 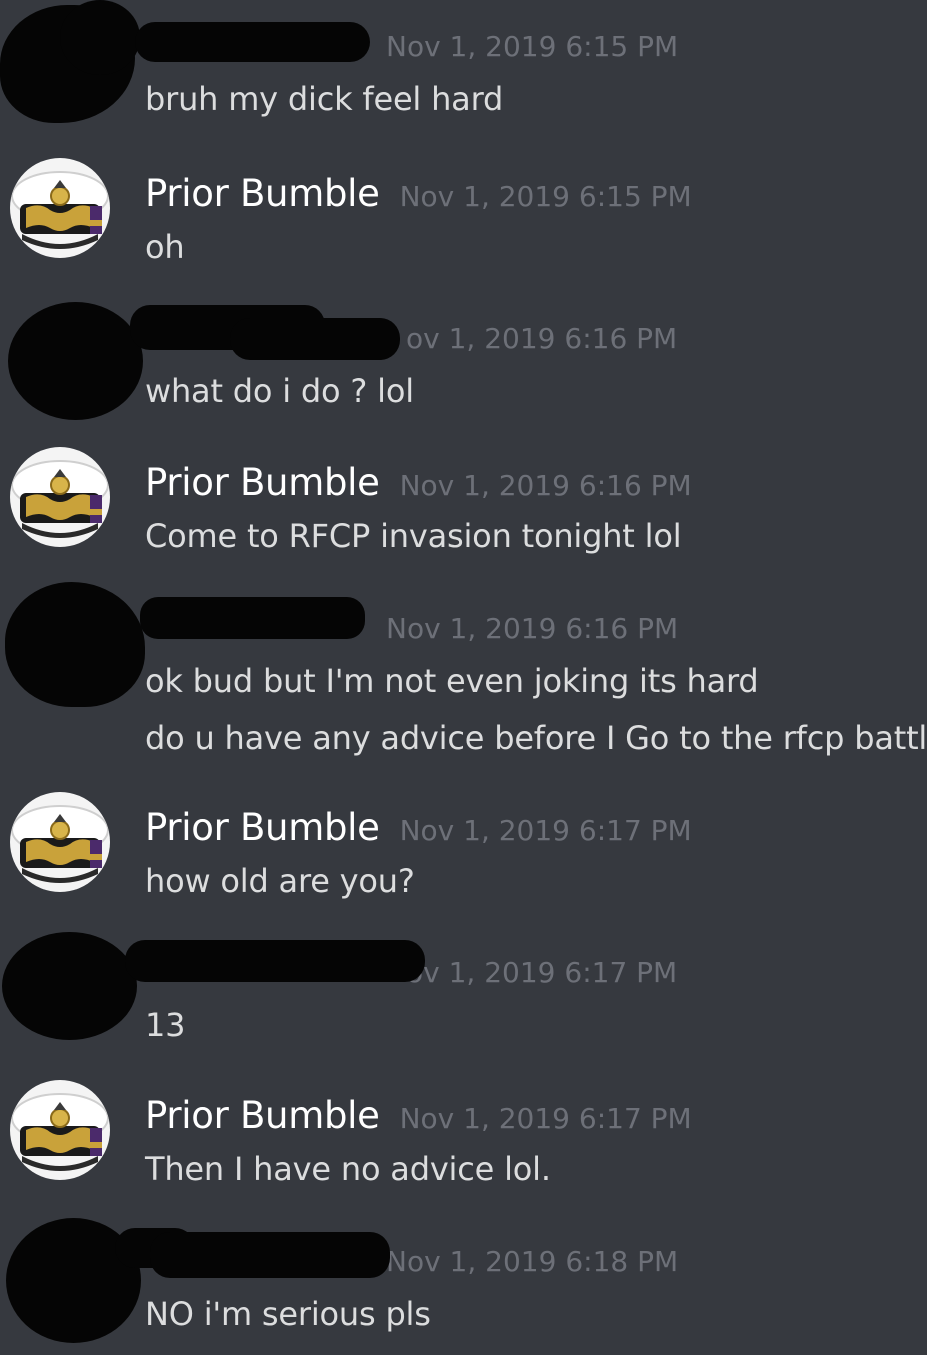 What do you see at coordinates (324, 99) in the screenshot?
I see `message-text: bruh my dick feel hard` at bounding box center [324, 99].